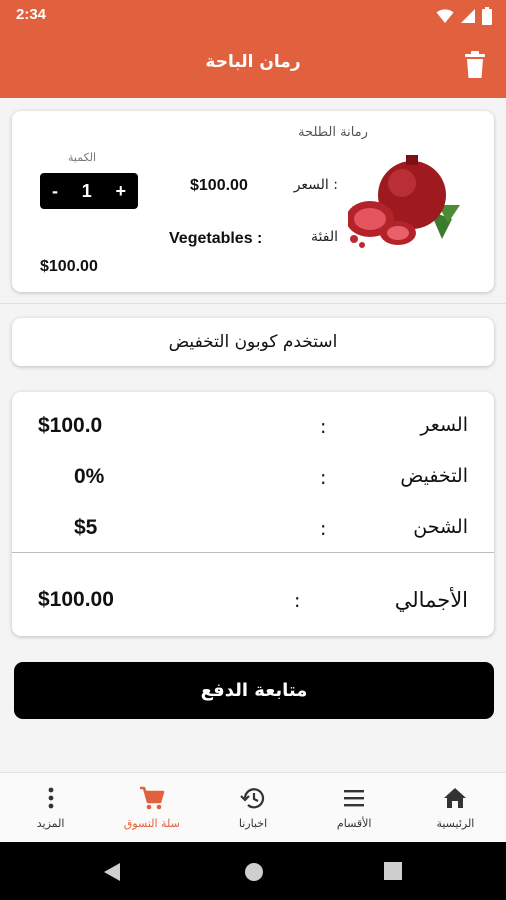 This screenshot has width=506, height=900. Describe the element at coordinates (152, 798) in the screenshot. I see `cart-icon` at that location.